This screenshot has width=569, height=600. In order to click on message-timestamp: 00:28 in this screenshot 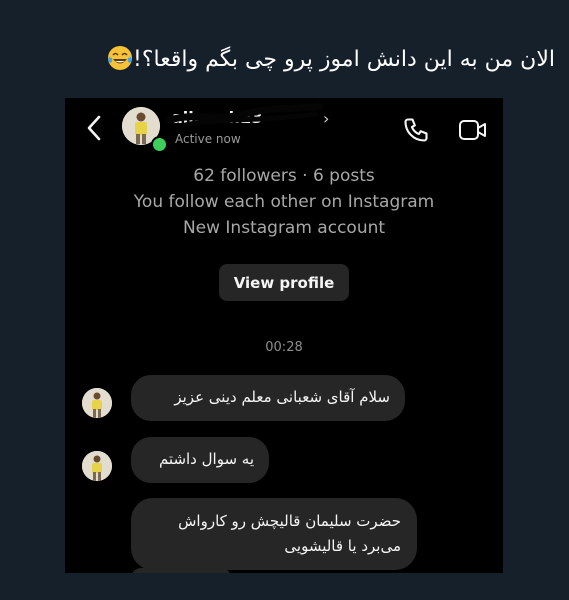, I will do `click(284, 347)`.